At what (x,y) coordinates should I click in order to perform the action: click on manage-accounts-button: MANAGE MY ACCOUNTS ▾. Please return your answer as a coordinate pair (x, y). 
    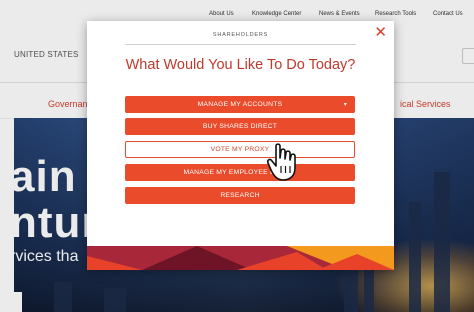
    Looking at the image, I should click on (240, 104).